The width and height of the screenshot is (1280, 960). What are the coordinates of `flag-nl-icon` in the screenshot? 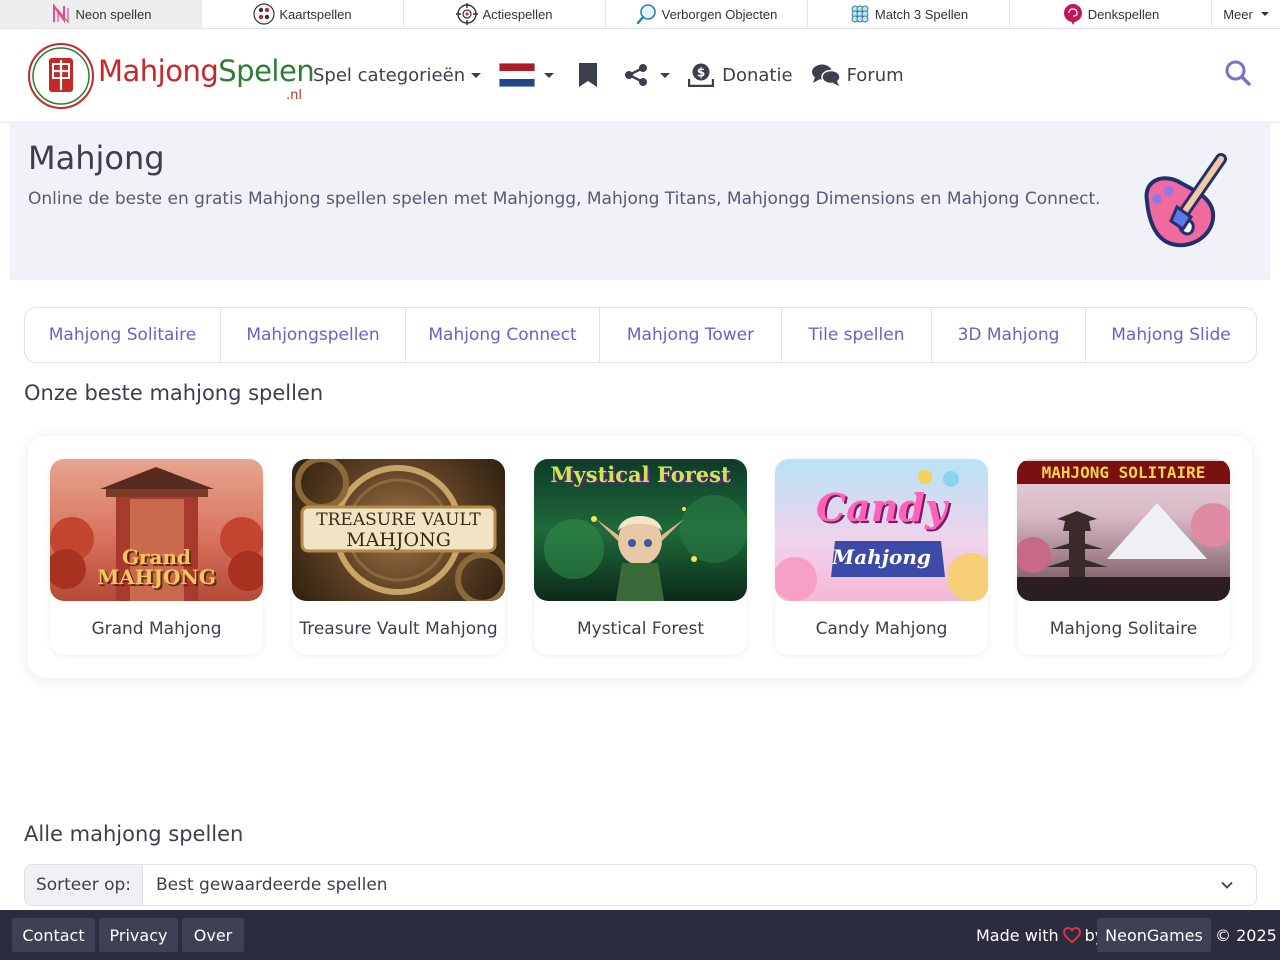 It's located at (517, 75).